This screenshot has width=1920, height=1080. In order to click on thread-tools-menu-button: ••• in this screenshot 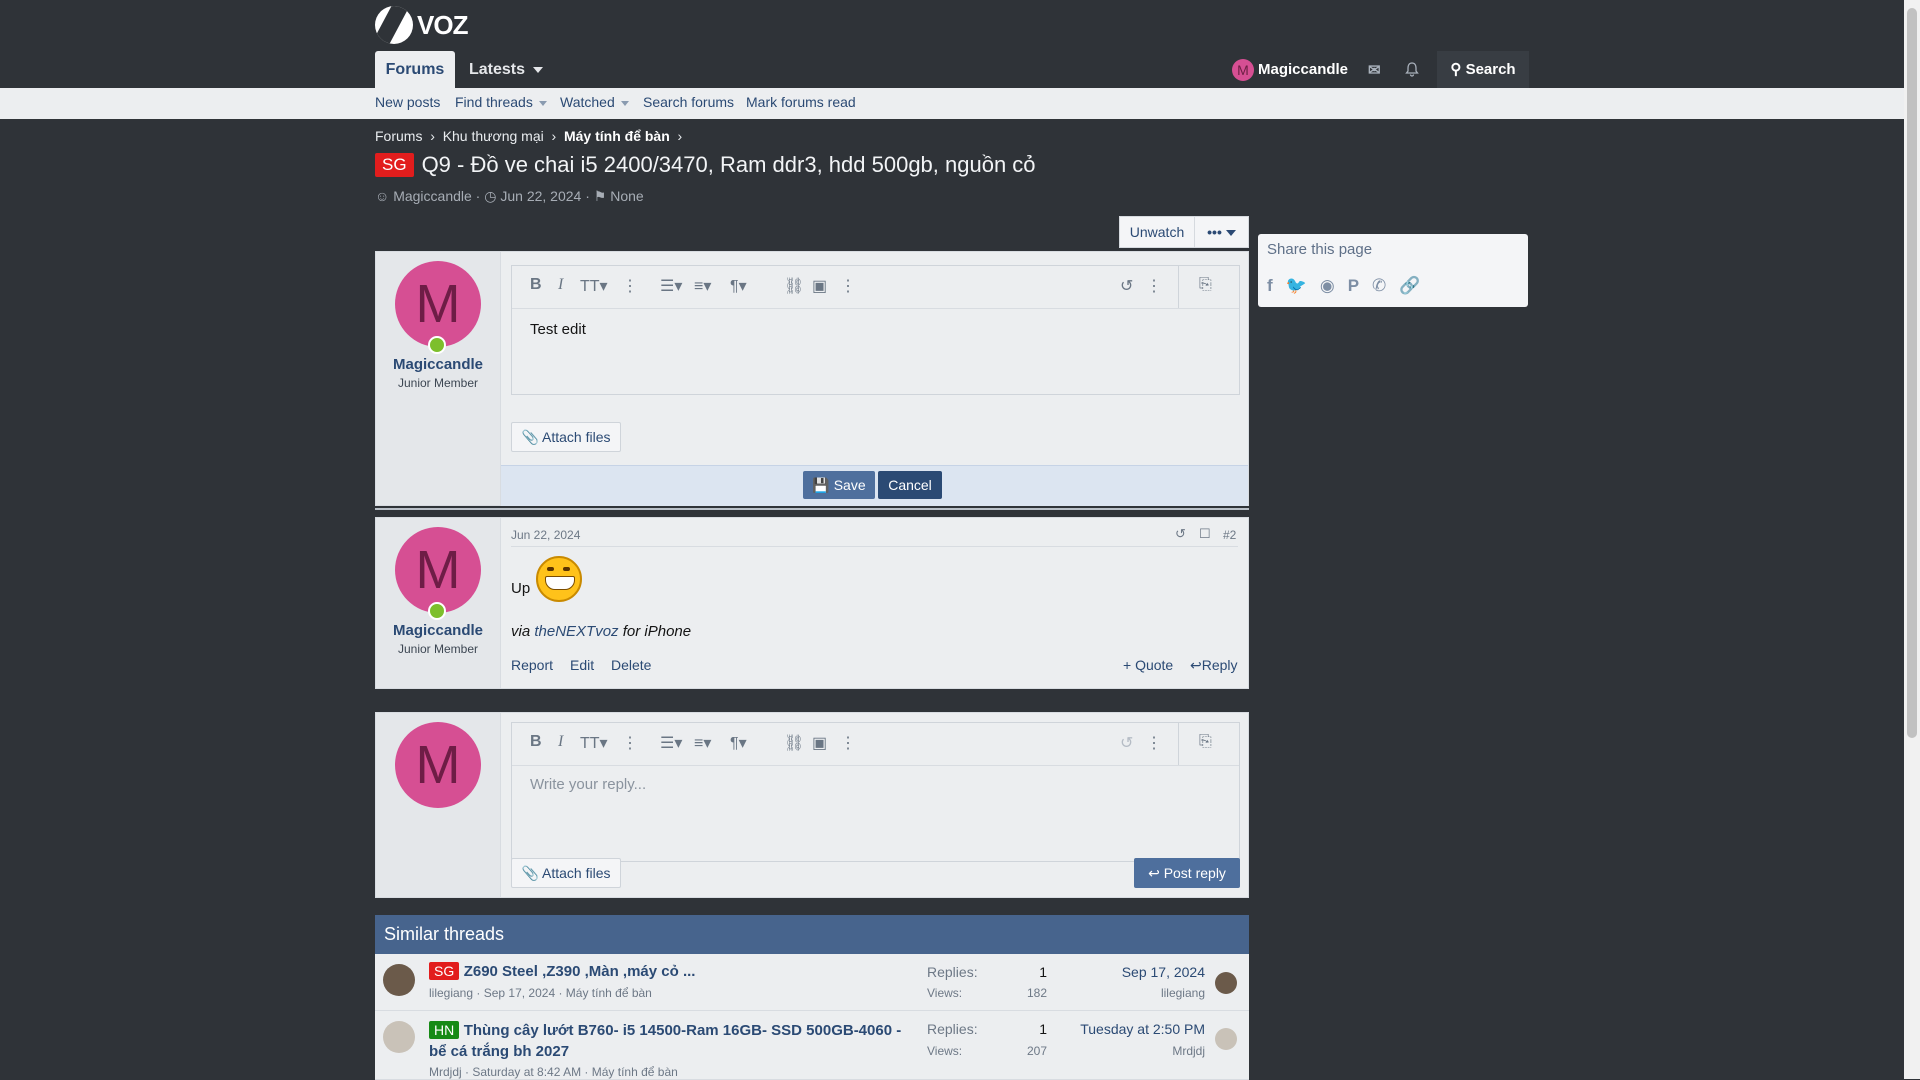, I will do `click(1221, 232)`.